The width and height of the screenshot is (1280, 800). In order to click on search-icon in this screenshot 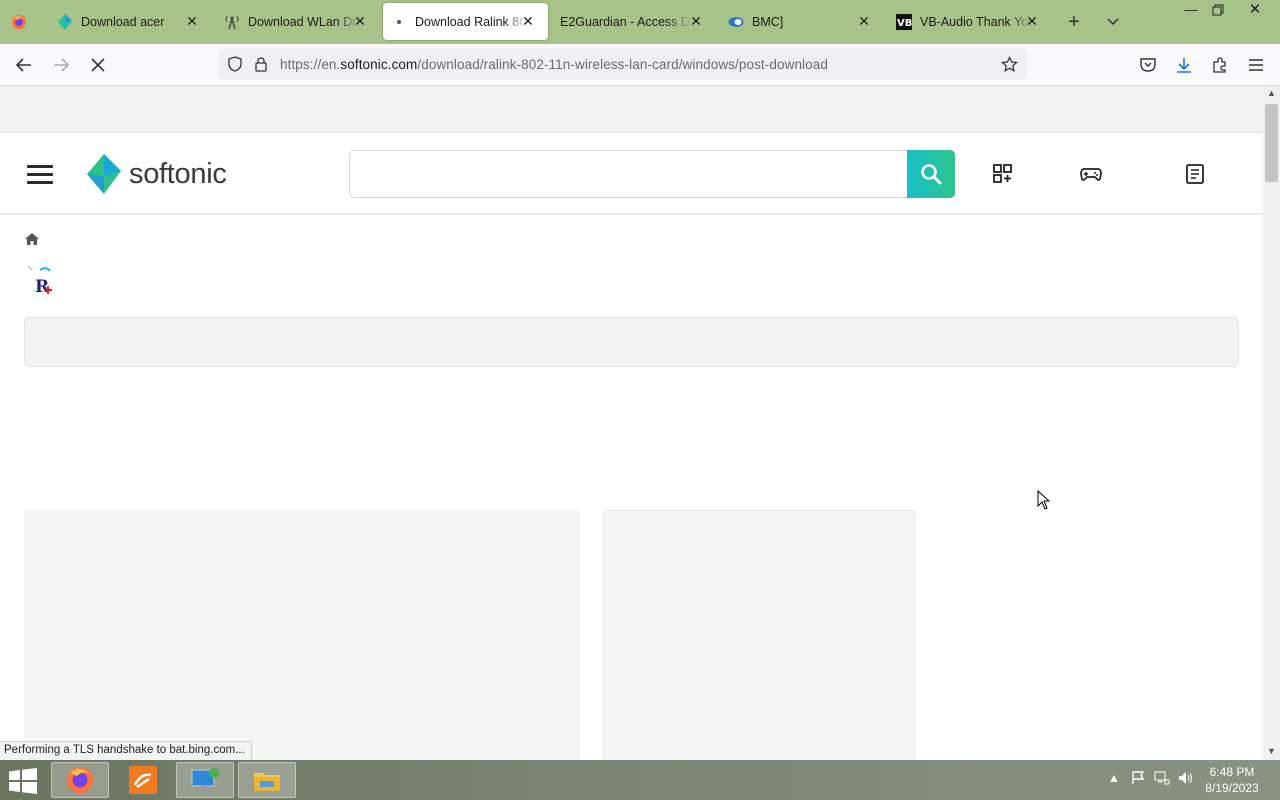, I will do `click(931, 174)`.